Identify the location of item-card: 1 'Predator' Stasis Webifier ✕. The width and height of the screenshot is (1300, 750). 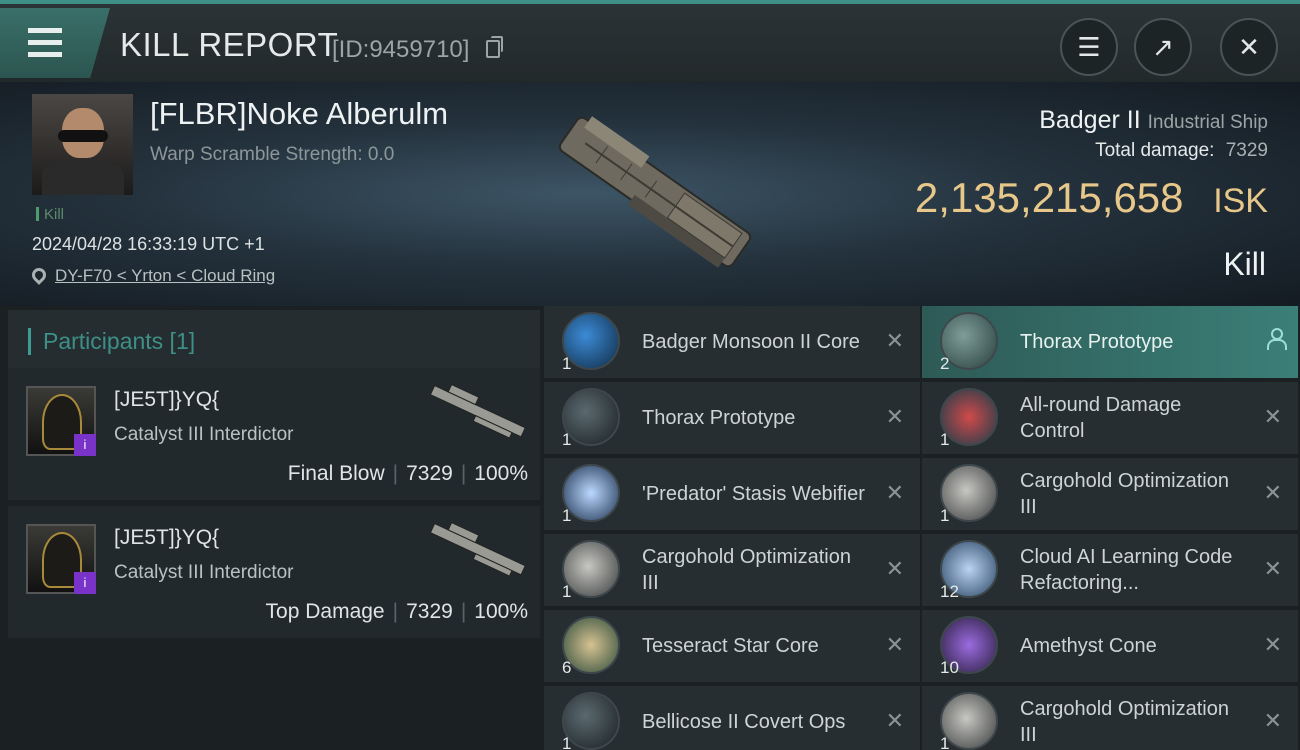
(732, 494).